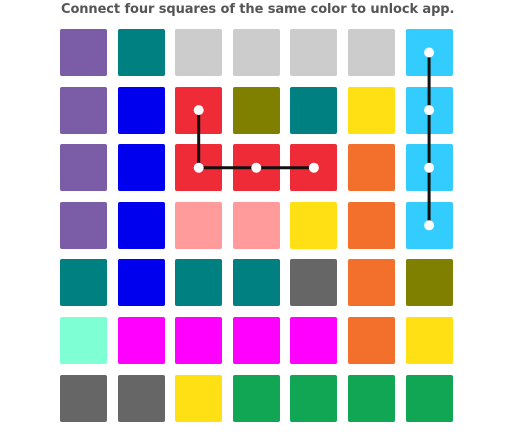  Describe the element at coordinates (429, 283) in the screenshot. I see `tile-olive-r5c7` at that location.